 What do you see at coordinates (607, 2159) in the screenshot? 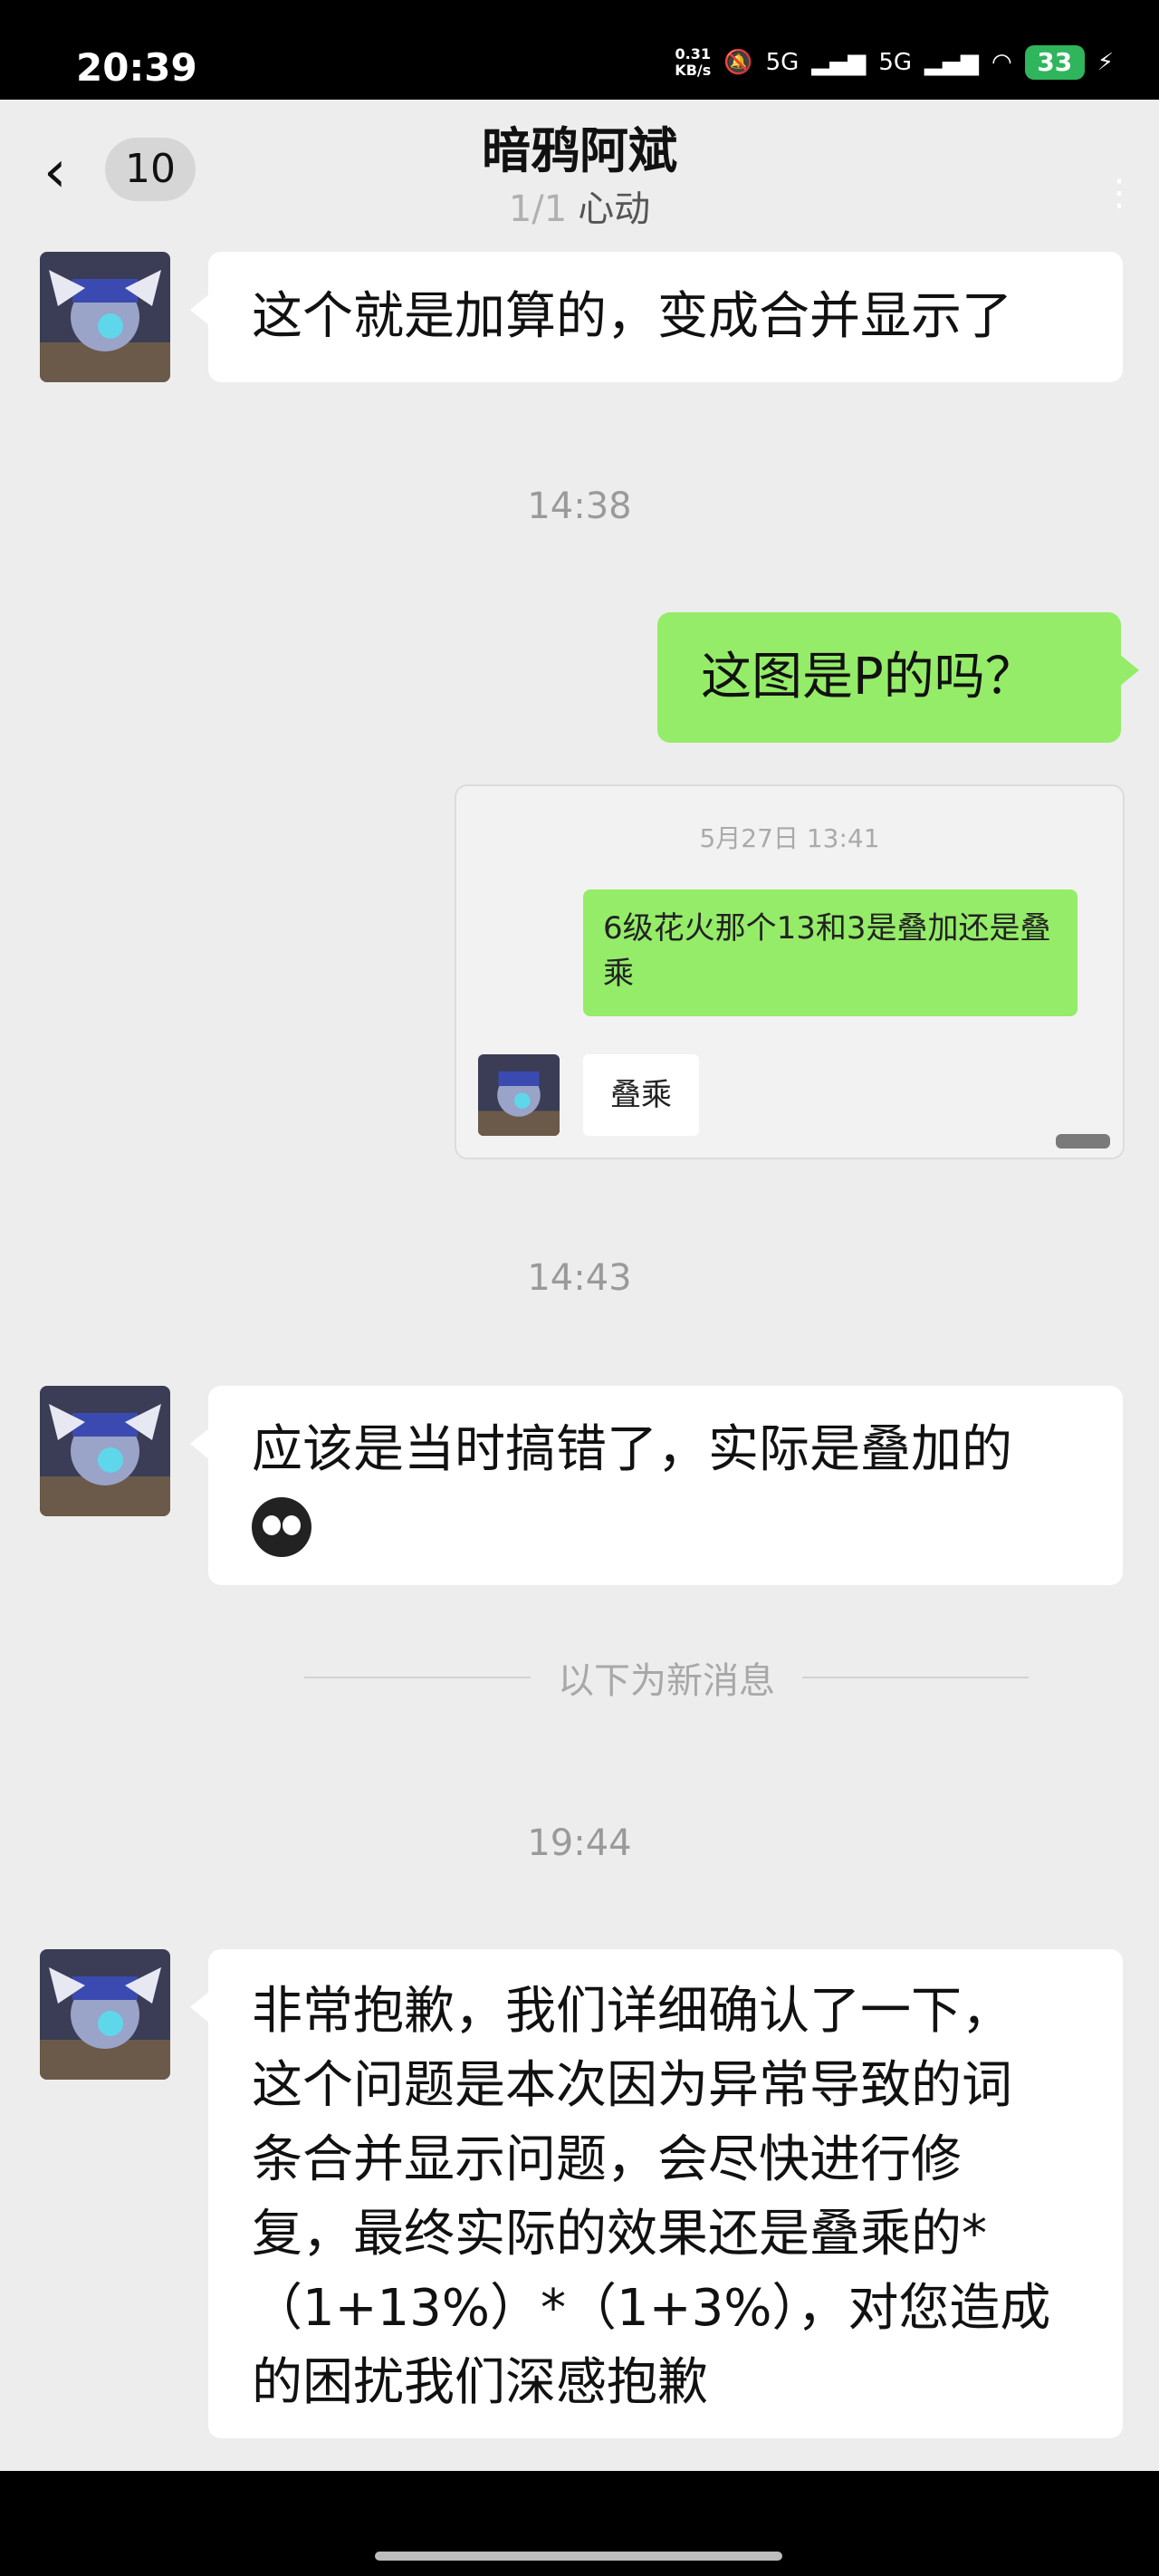
I see `message-line: 条合并显示问题，会尽快进行修` at bounding box center [607, 2159].